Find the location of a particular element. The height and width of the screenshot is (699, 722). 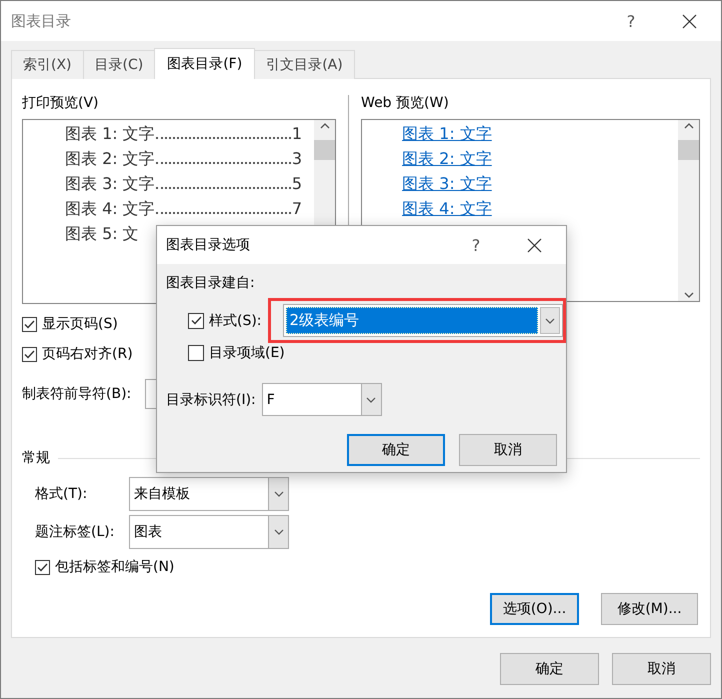

group-label: 图表目录建自: is located at coordinates (211, 283).